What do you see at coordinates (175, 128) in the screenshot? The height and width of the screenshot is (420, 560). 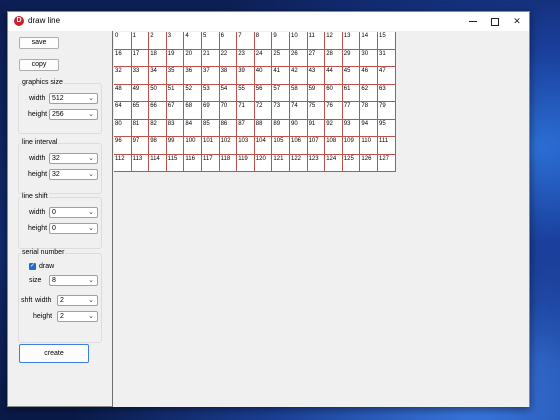 I see `grid-cell: 83` at bounding box center [175, 128].